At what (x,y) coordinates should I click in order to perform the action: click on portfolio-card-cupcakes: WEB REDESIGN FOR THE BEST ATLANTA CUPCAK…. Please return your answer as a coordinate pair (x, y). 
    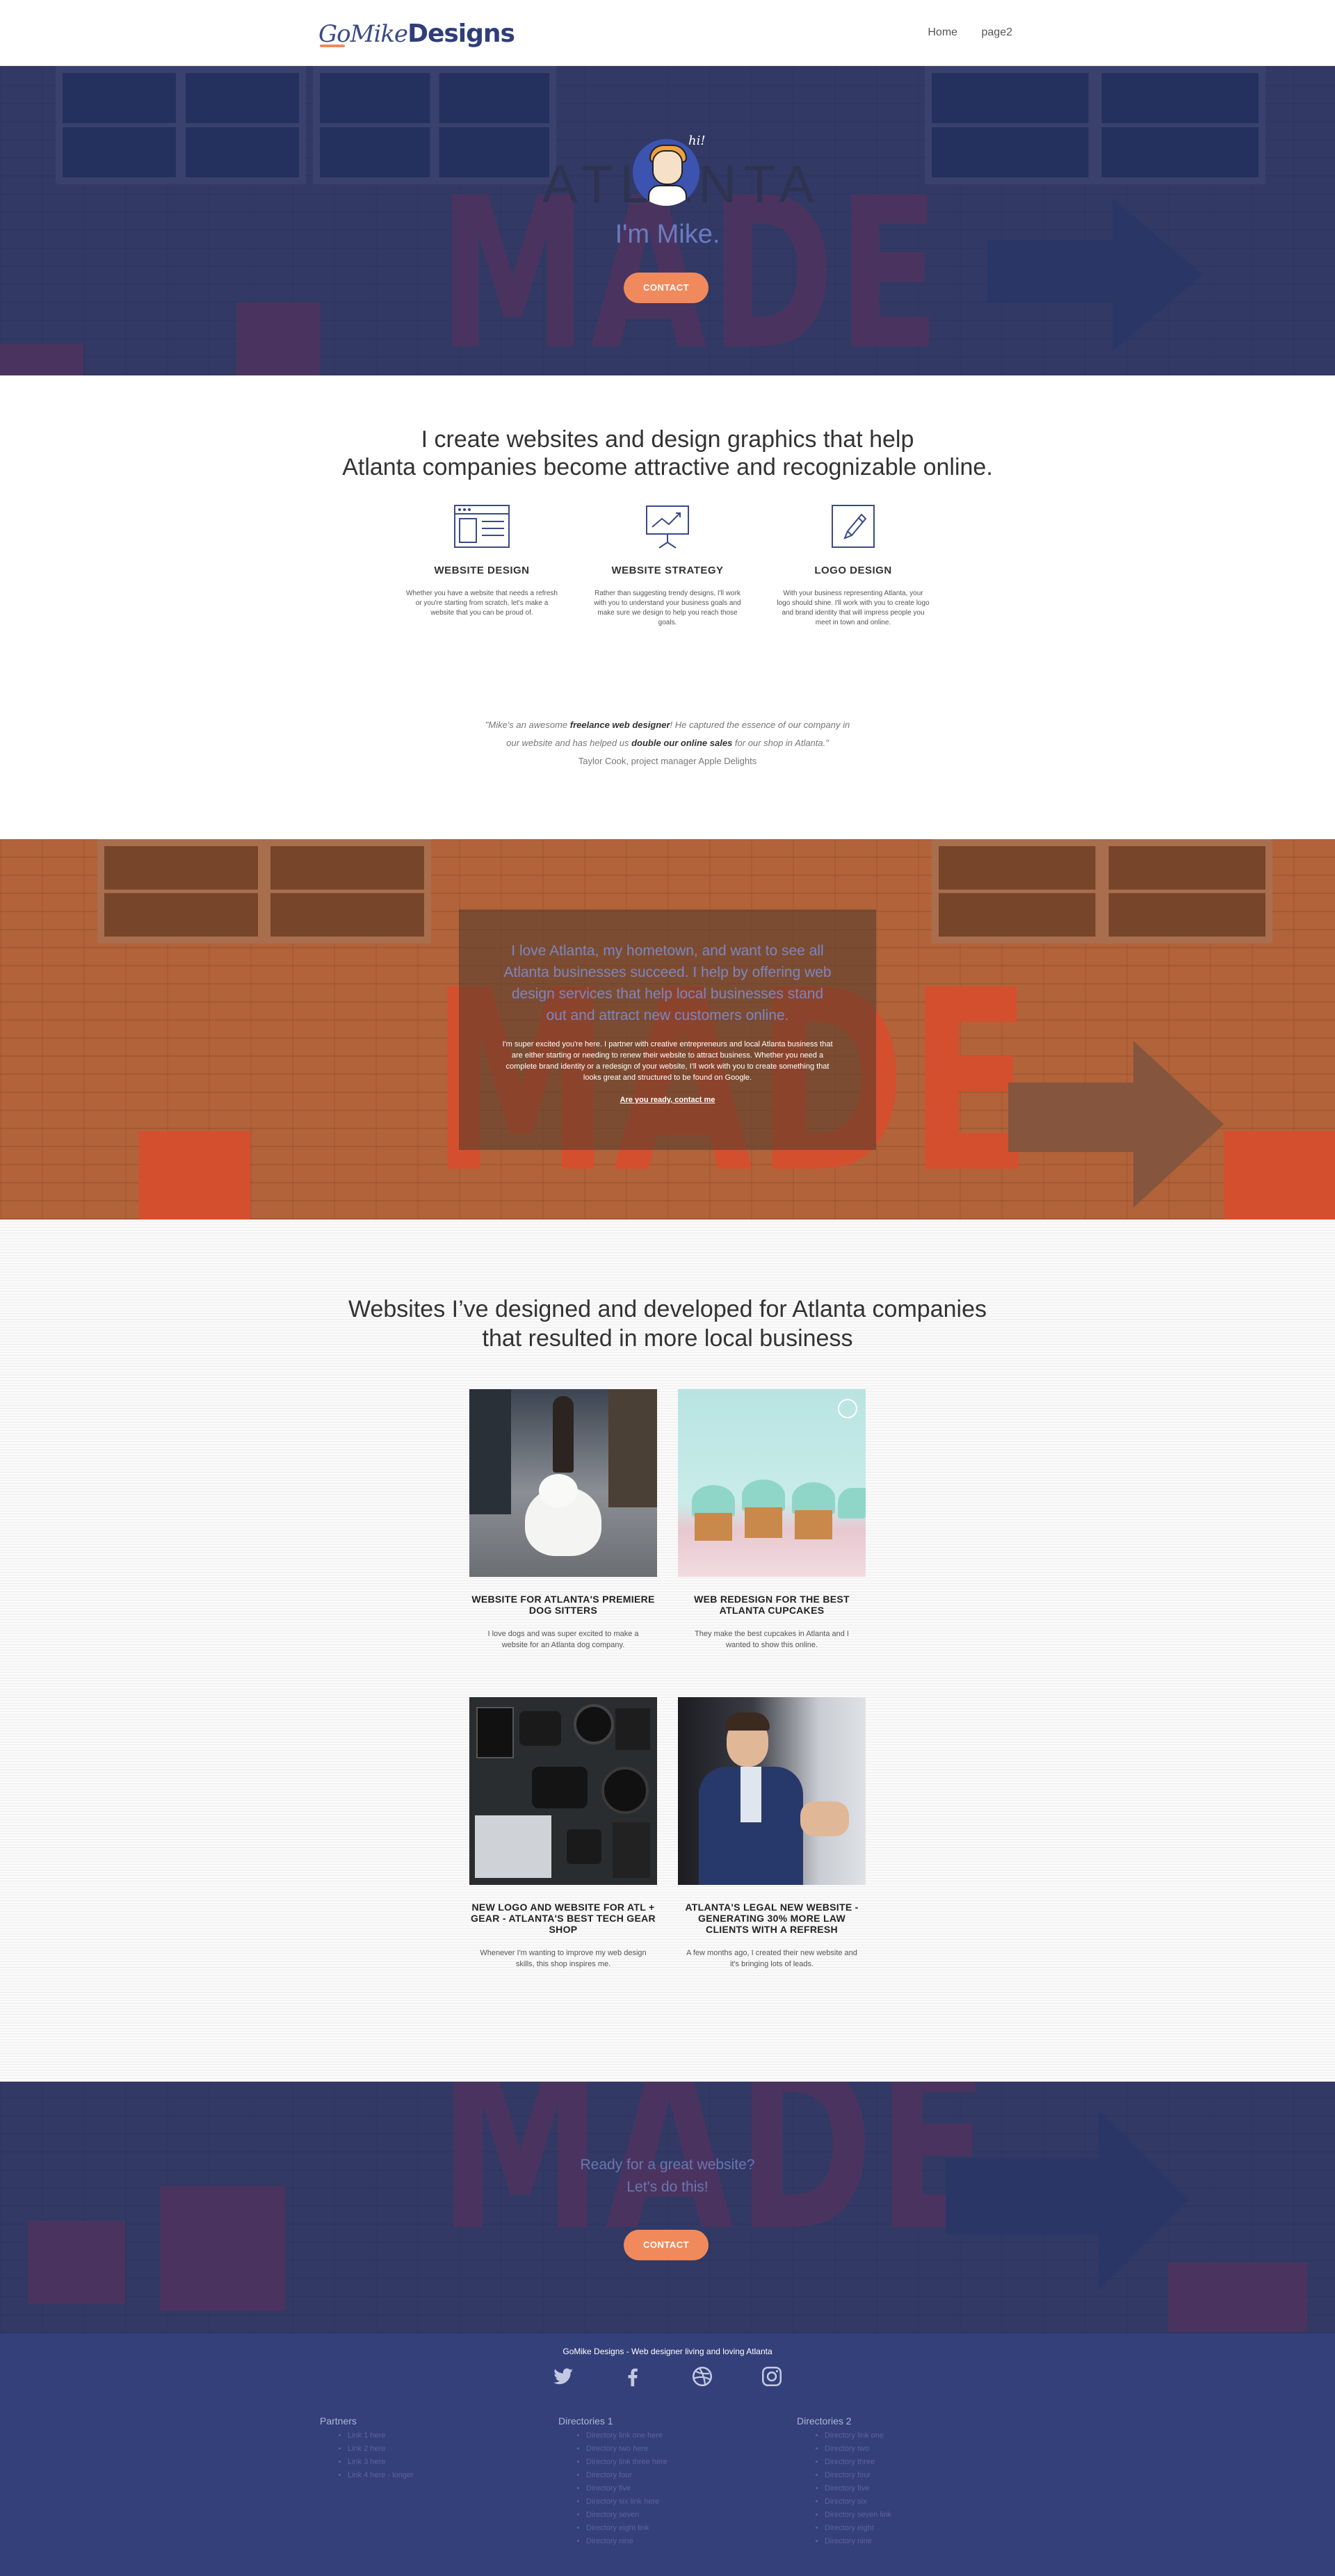
    Looking at the image, I should click on (772, 1520).